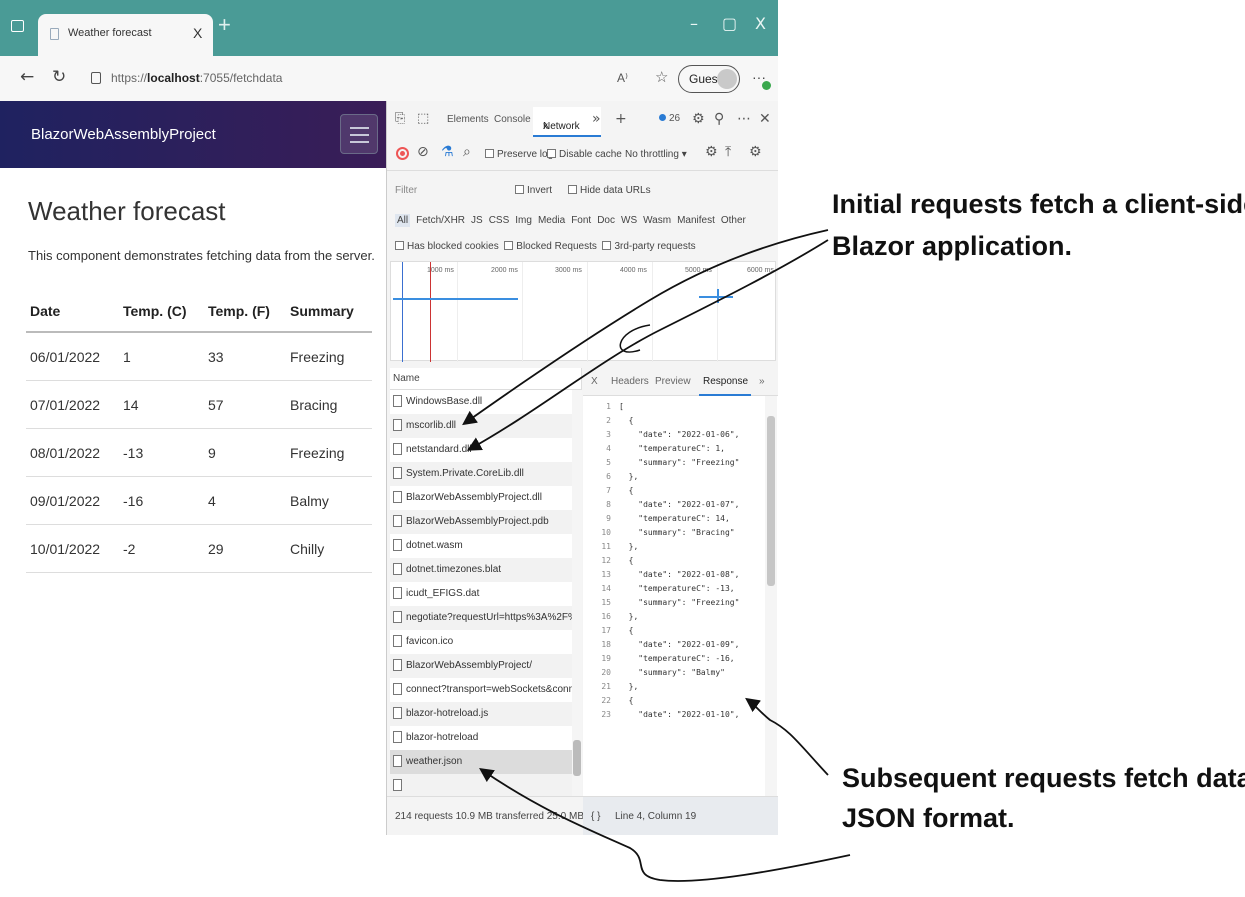  Describe the element at coordinates (680, 591) in the screenshot. I see `code-line: 14 "temperatureC": -13,` at that location.